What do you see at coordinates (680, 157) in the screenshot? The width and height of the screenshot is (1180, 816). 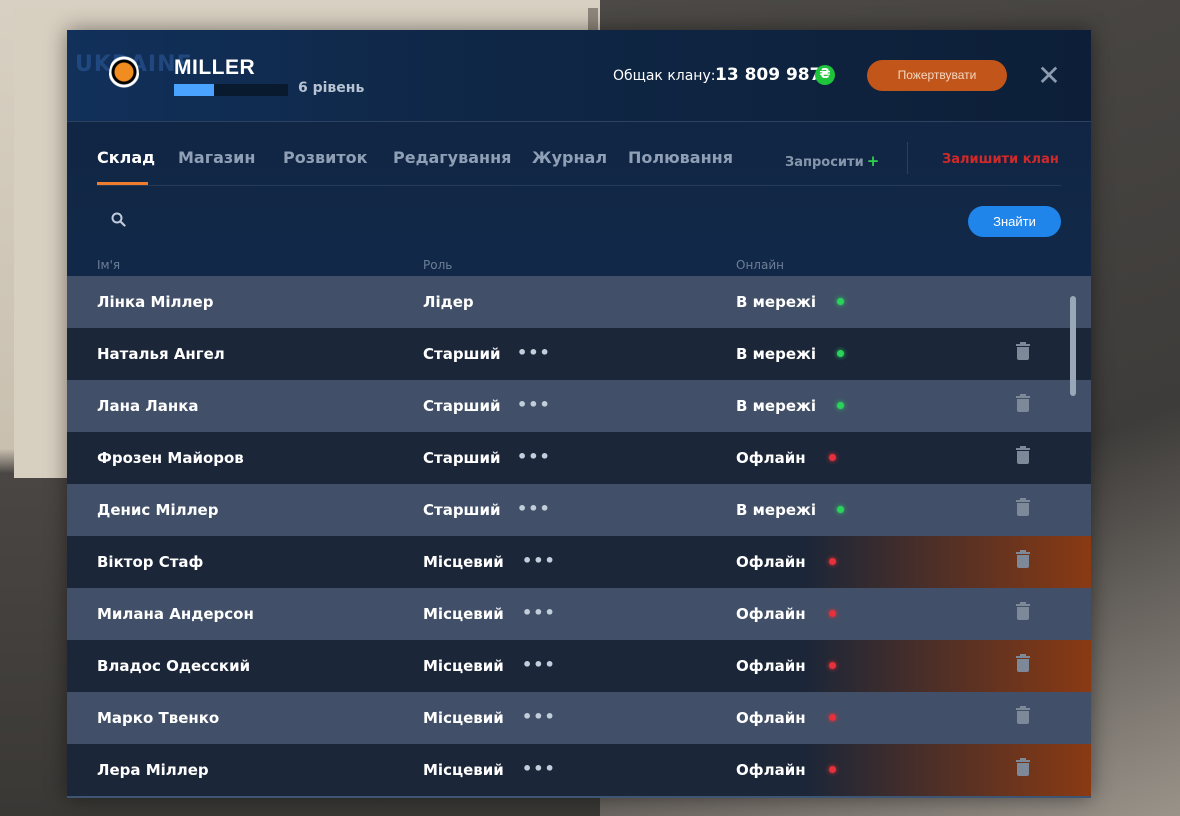 I see `tab-hunting: Полювання` at bounding box center [680, 157].